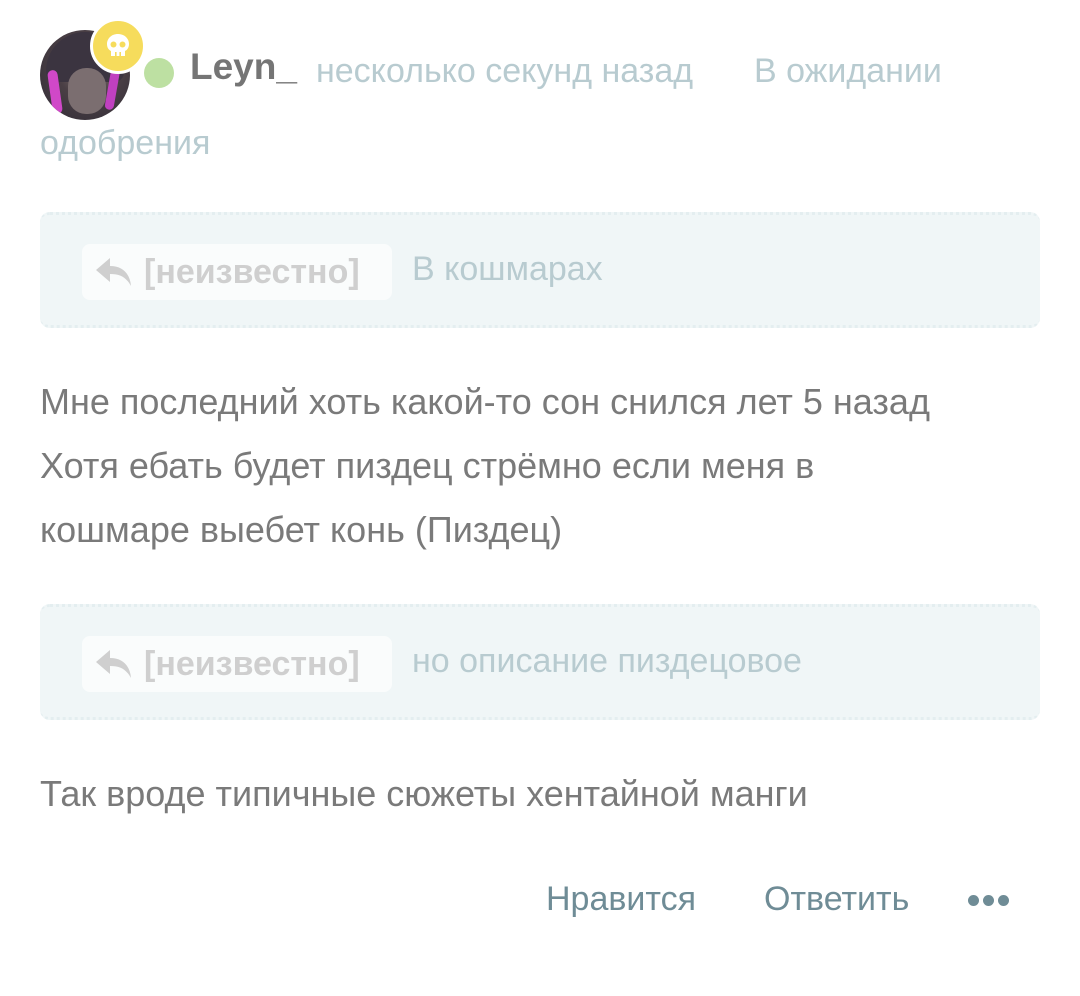 This screenshot has width=1080, height=996. Describe the element at coordinates (621, 899) in the screenshot. I see `like-button: Нравится` at that location.